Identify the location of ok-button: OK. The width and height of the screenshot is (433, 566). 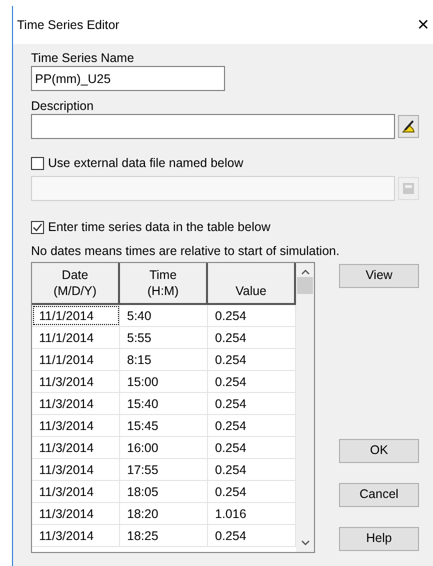
(379, 450).